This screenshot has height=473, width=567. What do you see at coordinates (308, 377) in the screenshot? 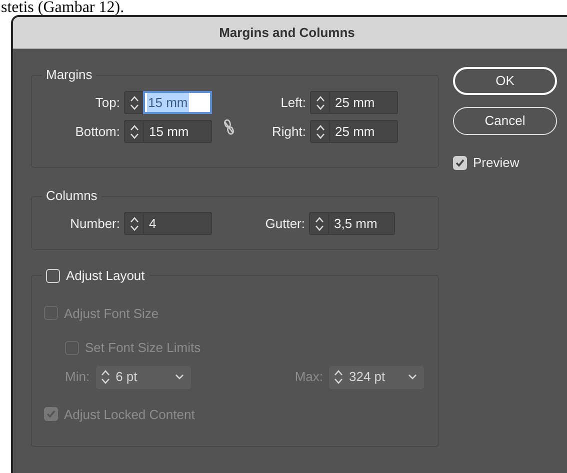
I see `field-label: Max:` at bounding box center [308, 377].